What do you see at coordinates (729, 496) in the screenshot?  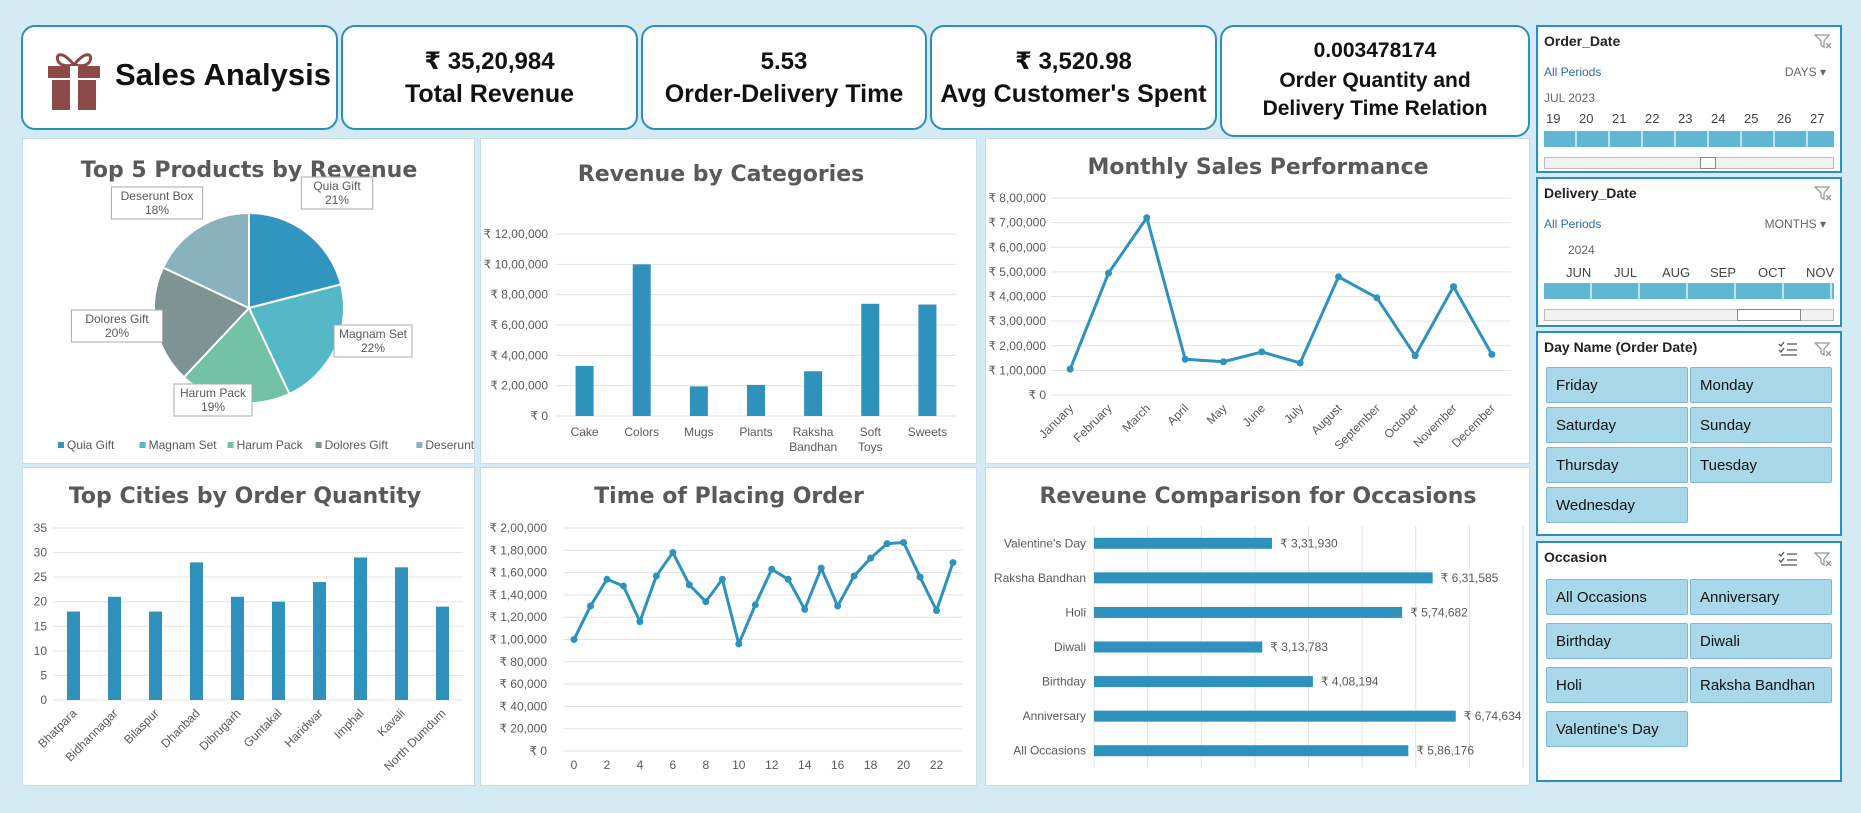 I see `chart-title: Time of Placing Order` at bounding box center [729, 496].